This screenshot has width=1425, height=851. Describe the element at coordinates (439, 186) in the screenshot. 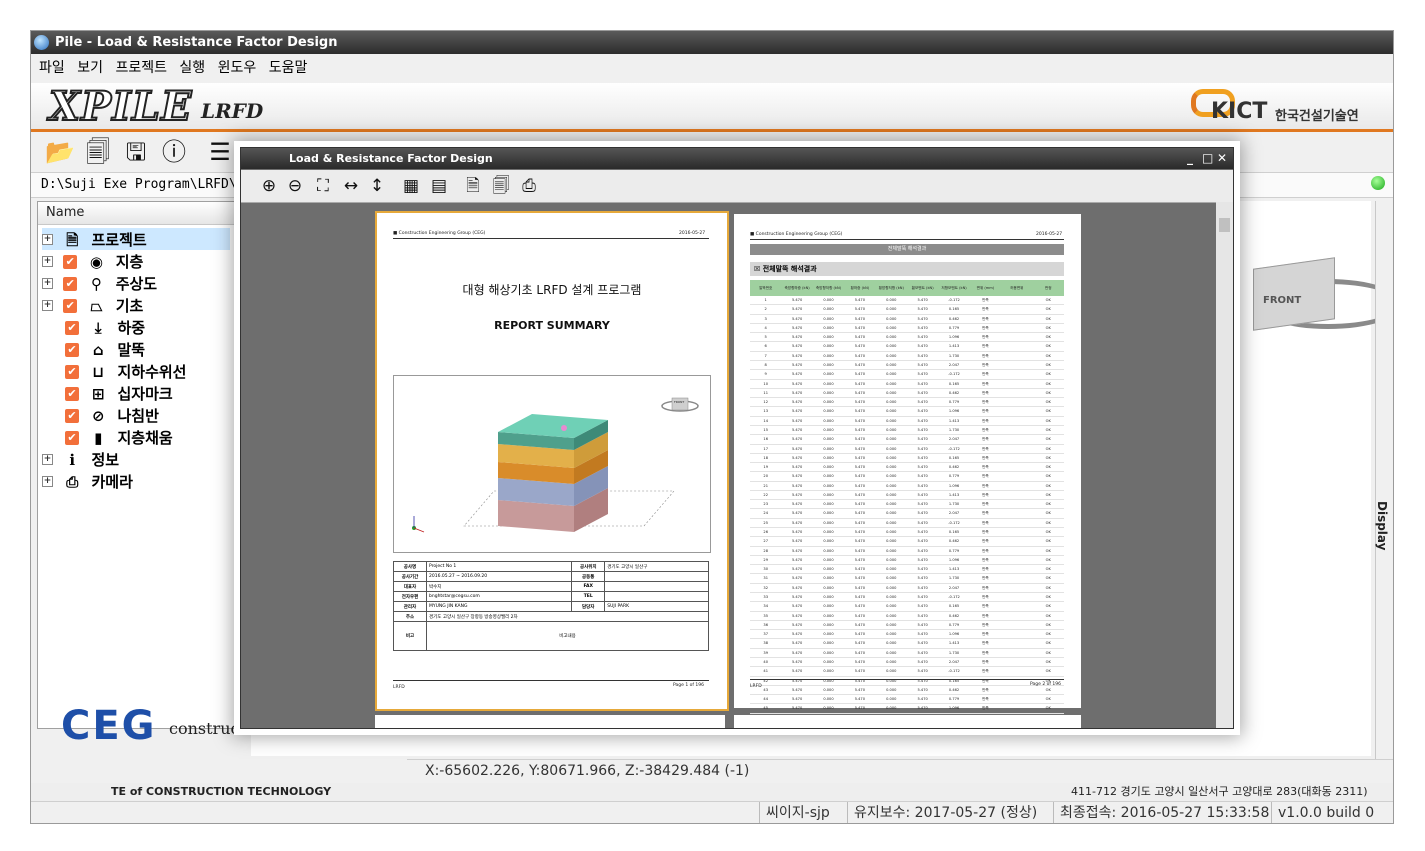

I see `single-page-icon: ▤` at that location.